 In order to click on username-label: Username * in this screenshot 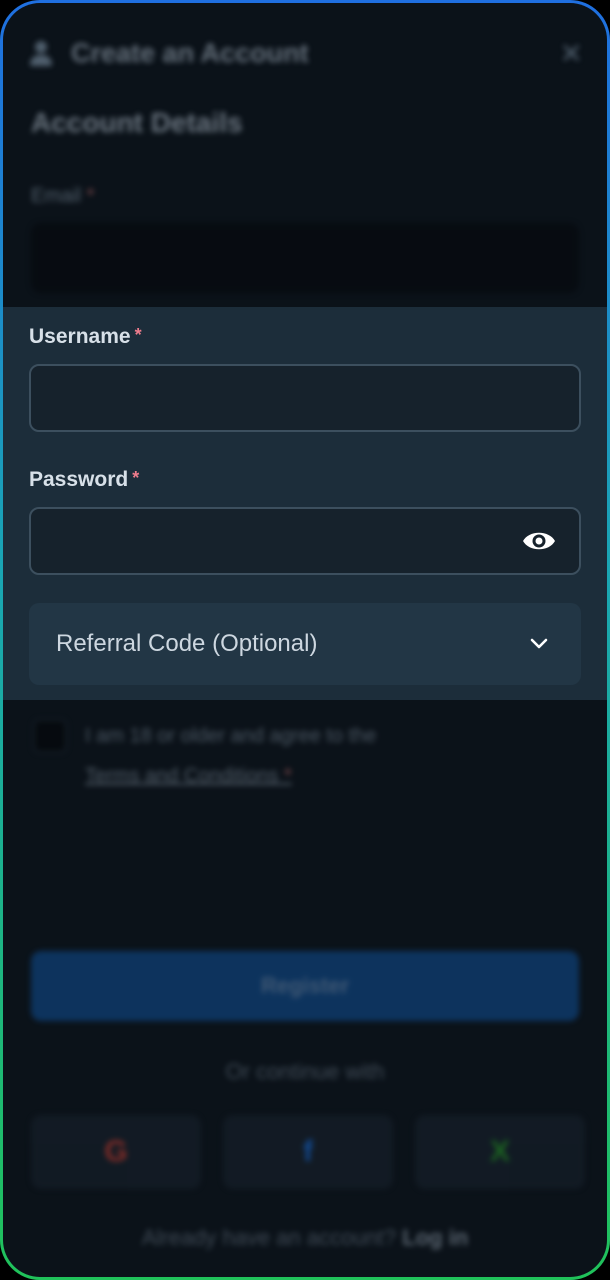, I will do `click(85, 337)`.